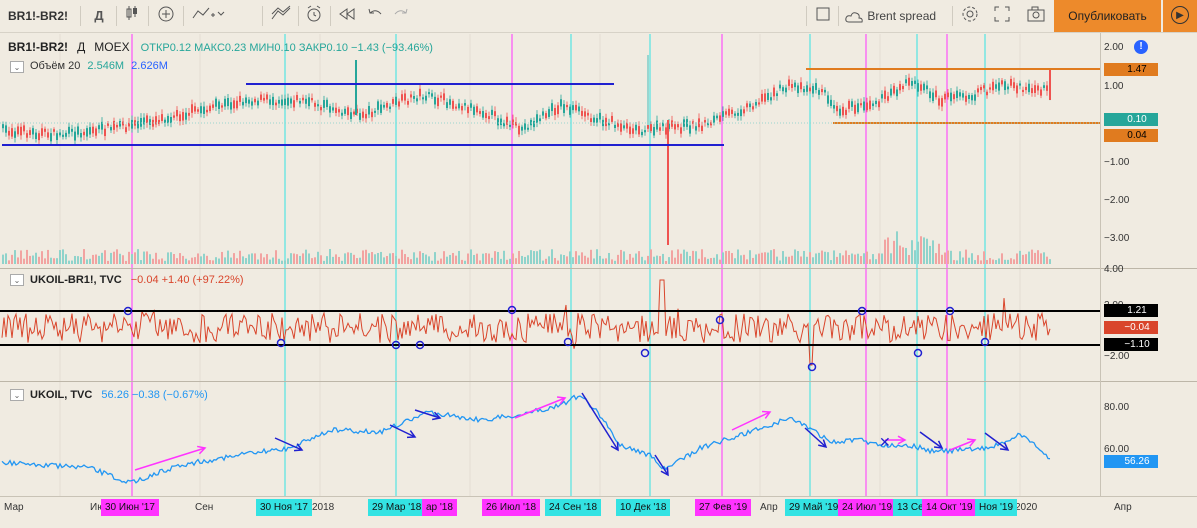 This screenshot has width=1197, height=528. Describe the element at coordinates (540, 408) in the screenshot. I see `trend-arrow` at that location.